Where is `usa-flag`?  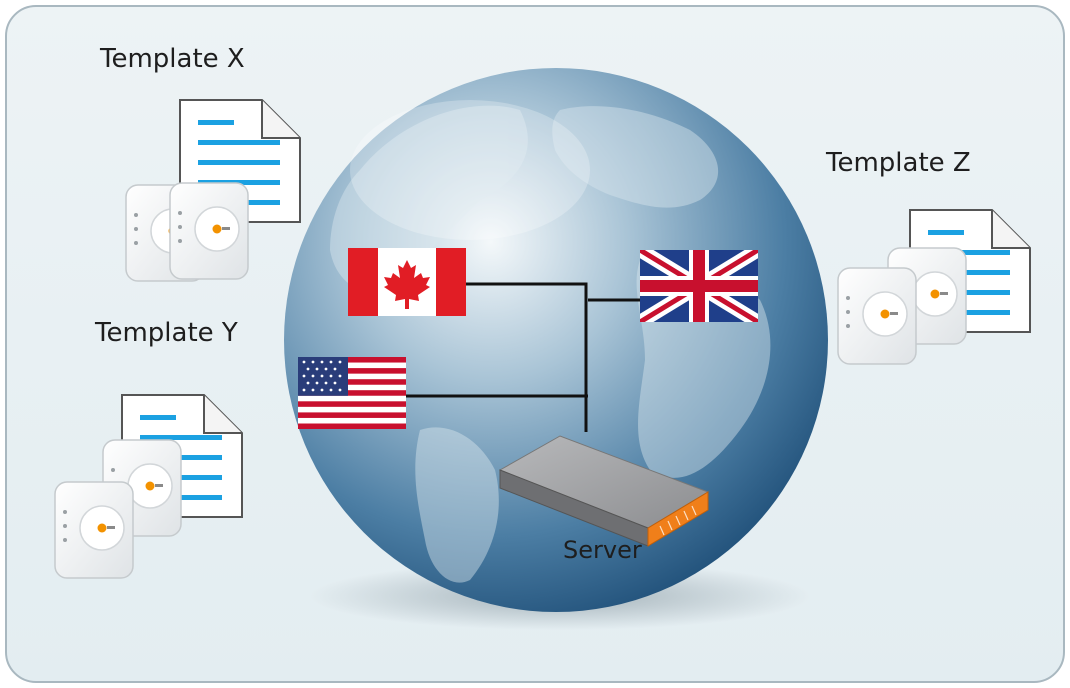 usa-flag is located at coordinates (352, 393).